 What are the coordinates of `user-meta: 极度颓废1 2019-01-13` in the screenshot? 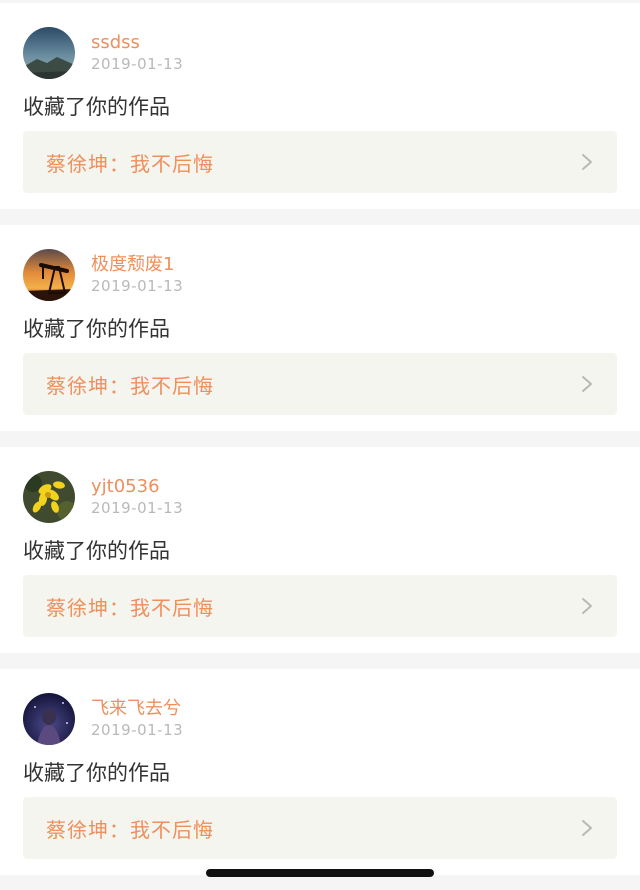 It's located at (137, 275).